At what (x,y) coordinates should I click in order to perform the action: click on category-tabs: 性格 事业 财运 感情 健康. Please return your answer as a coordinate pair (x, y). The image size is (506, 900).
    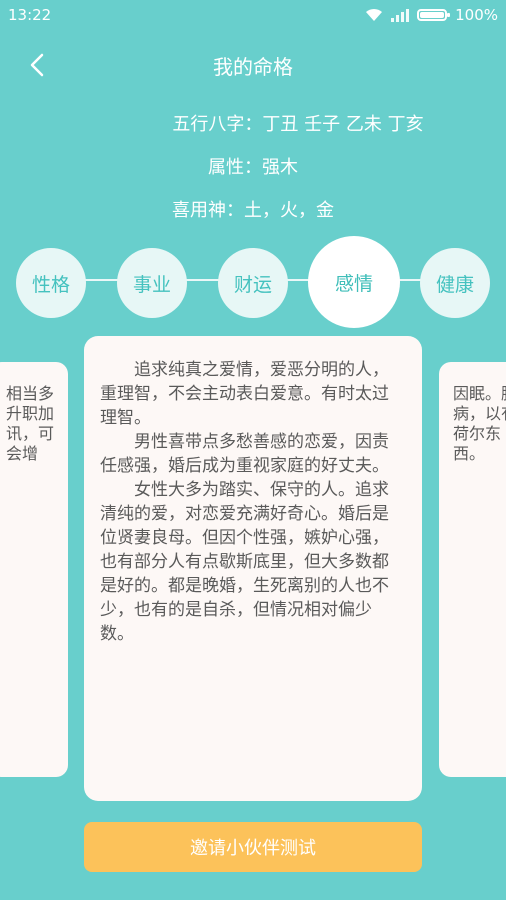
    Looking at the image, I should click on (253, 282).